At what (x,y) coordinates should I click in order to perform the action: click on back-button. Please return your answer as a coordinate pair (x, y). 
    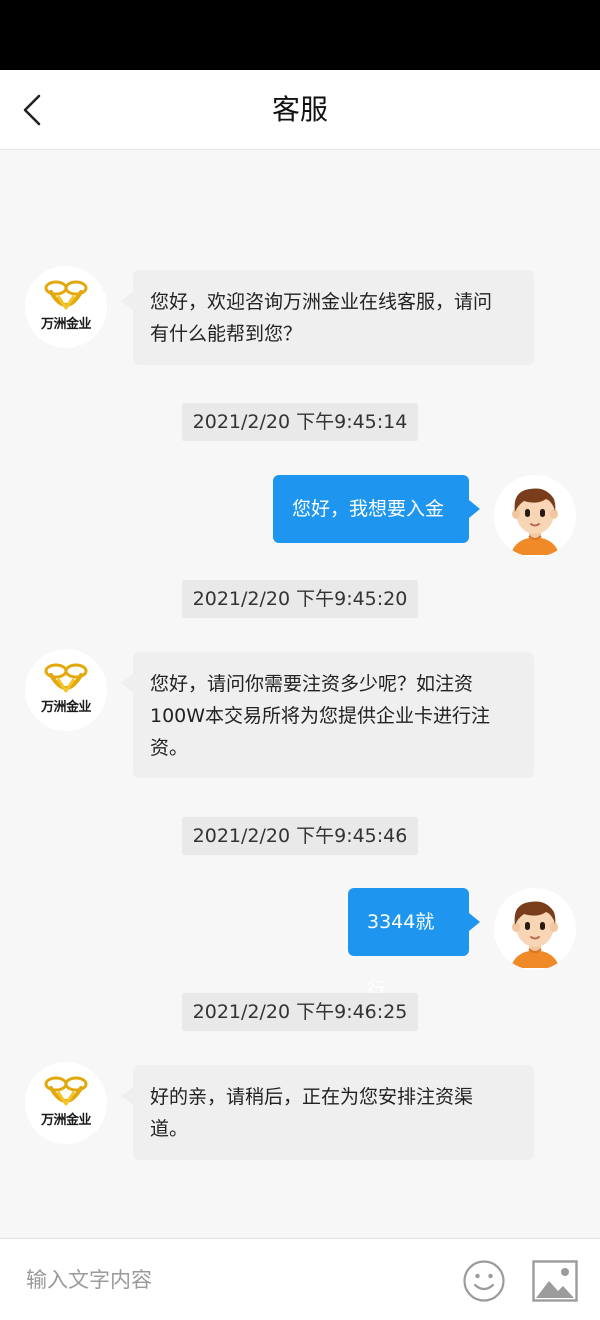
    Looking at the image, I should click on (32, 110).